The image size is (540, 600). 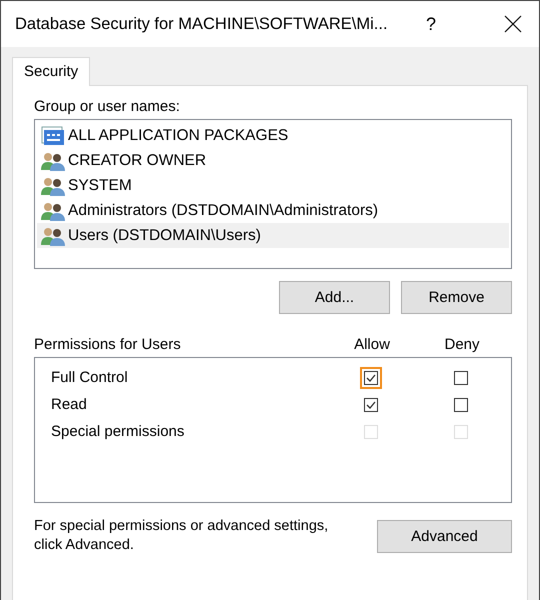 What do you see at coordinates (444, 536) in the screenshot?
I see `advanced-button: Advanced` at bounding box center [444, 536].